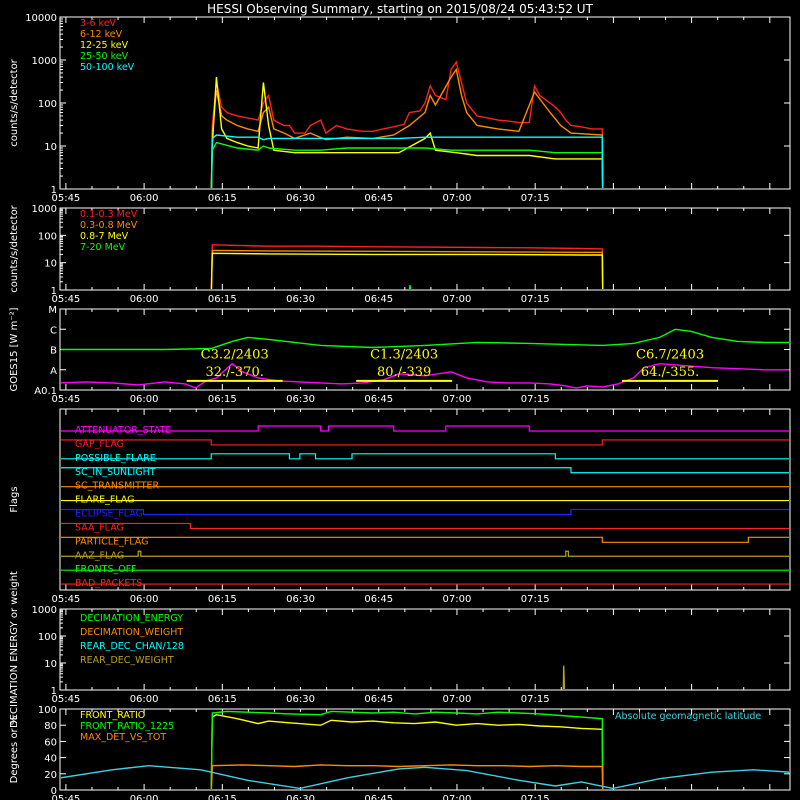 The width and height of the screenshot is (800, 800). Describe the element at coordinates (425, 339) in the screenshot. I see `series-line-goes-long` at that location.